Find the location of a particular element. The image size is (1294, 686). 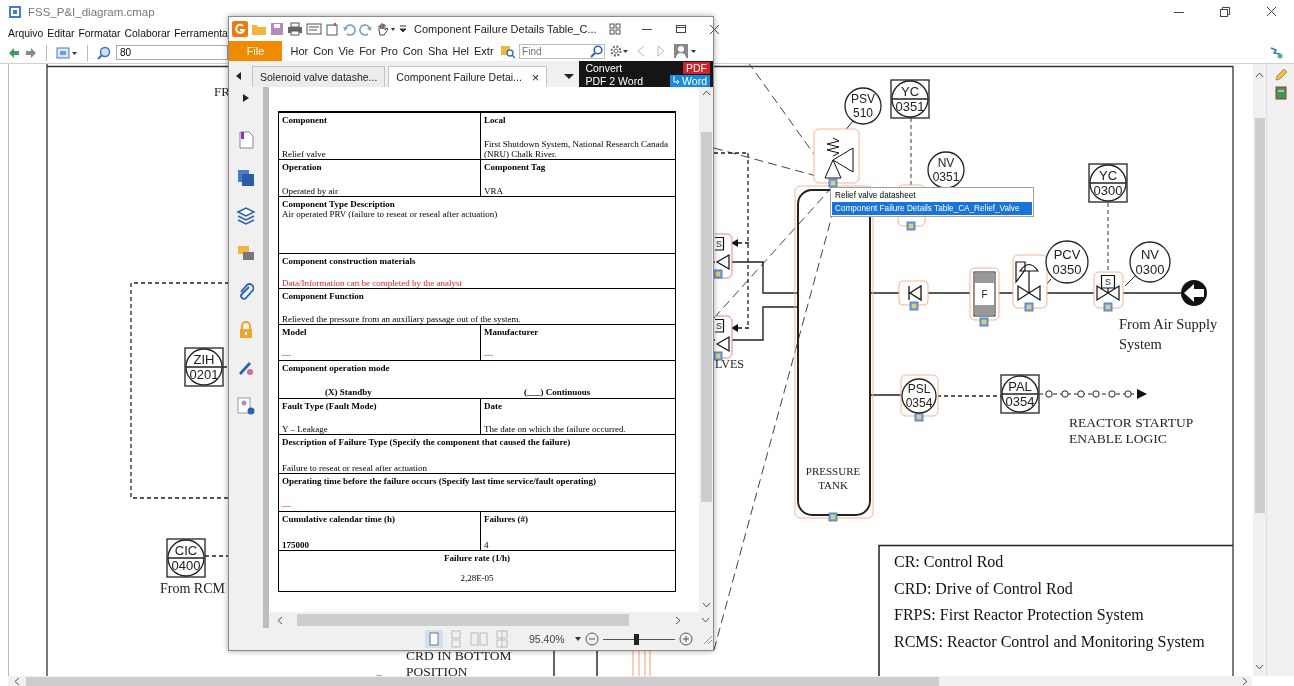

view-options-icon is located at coordinates (67, 52).